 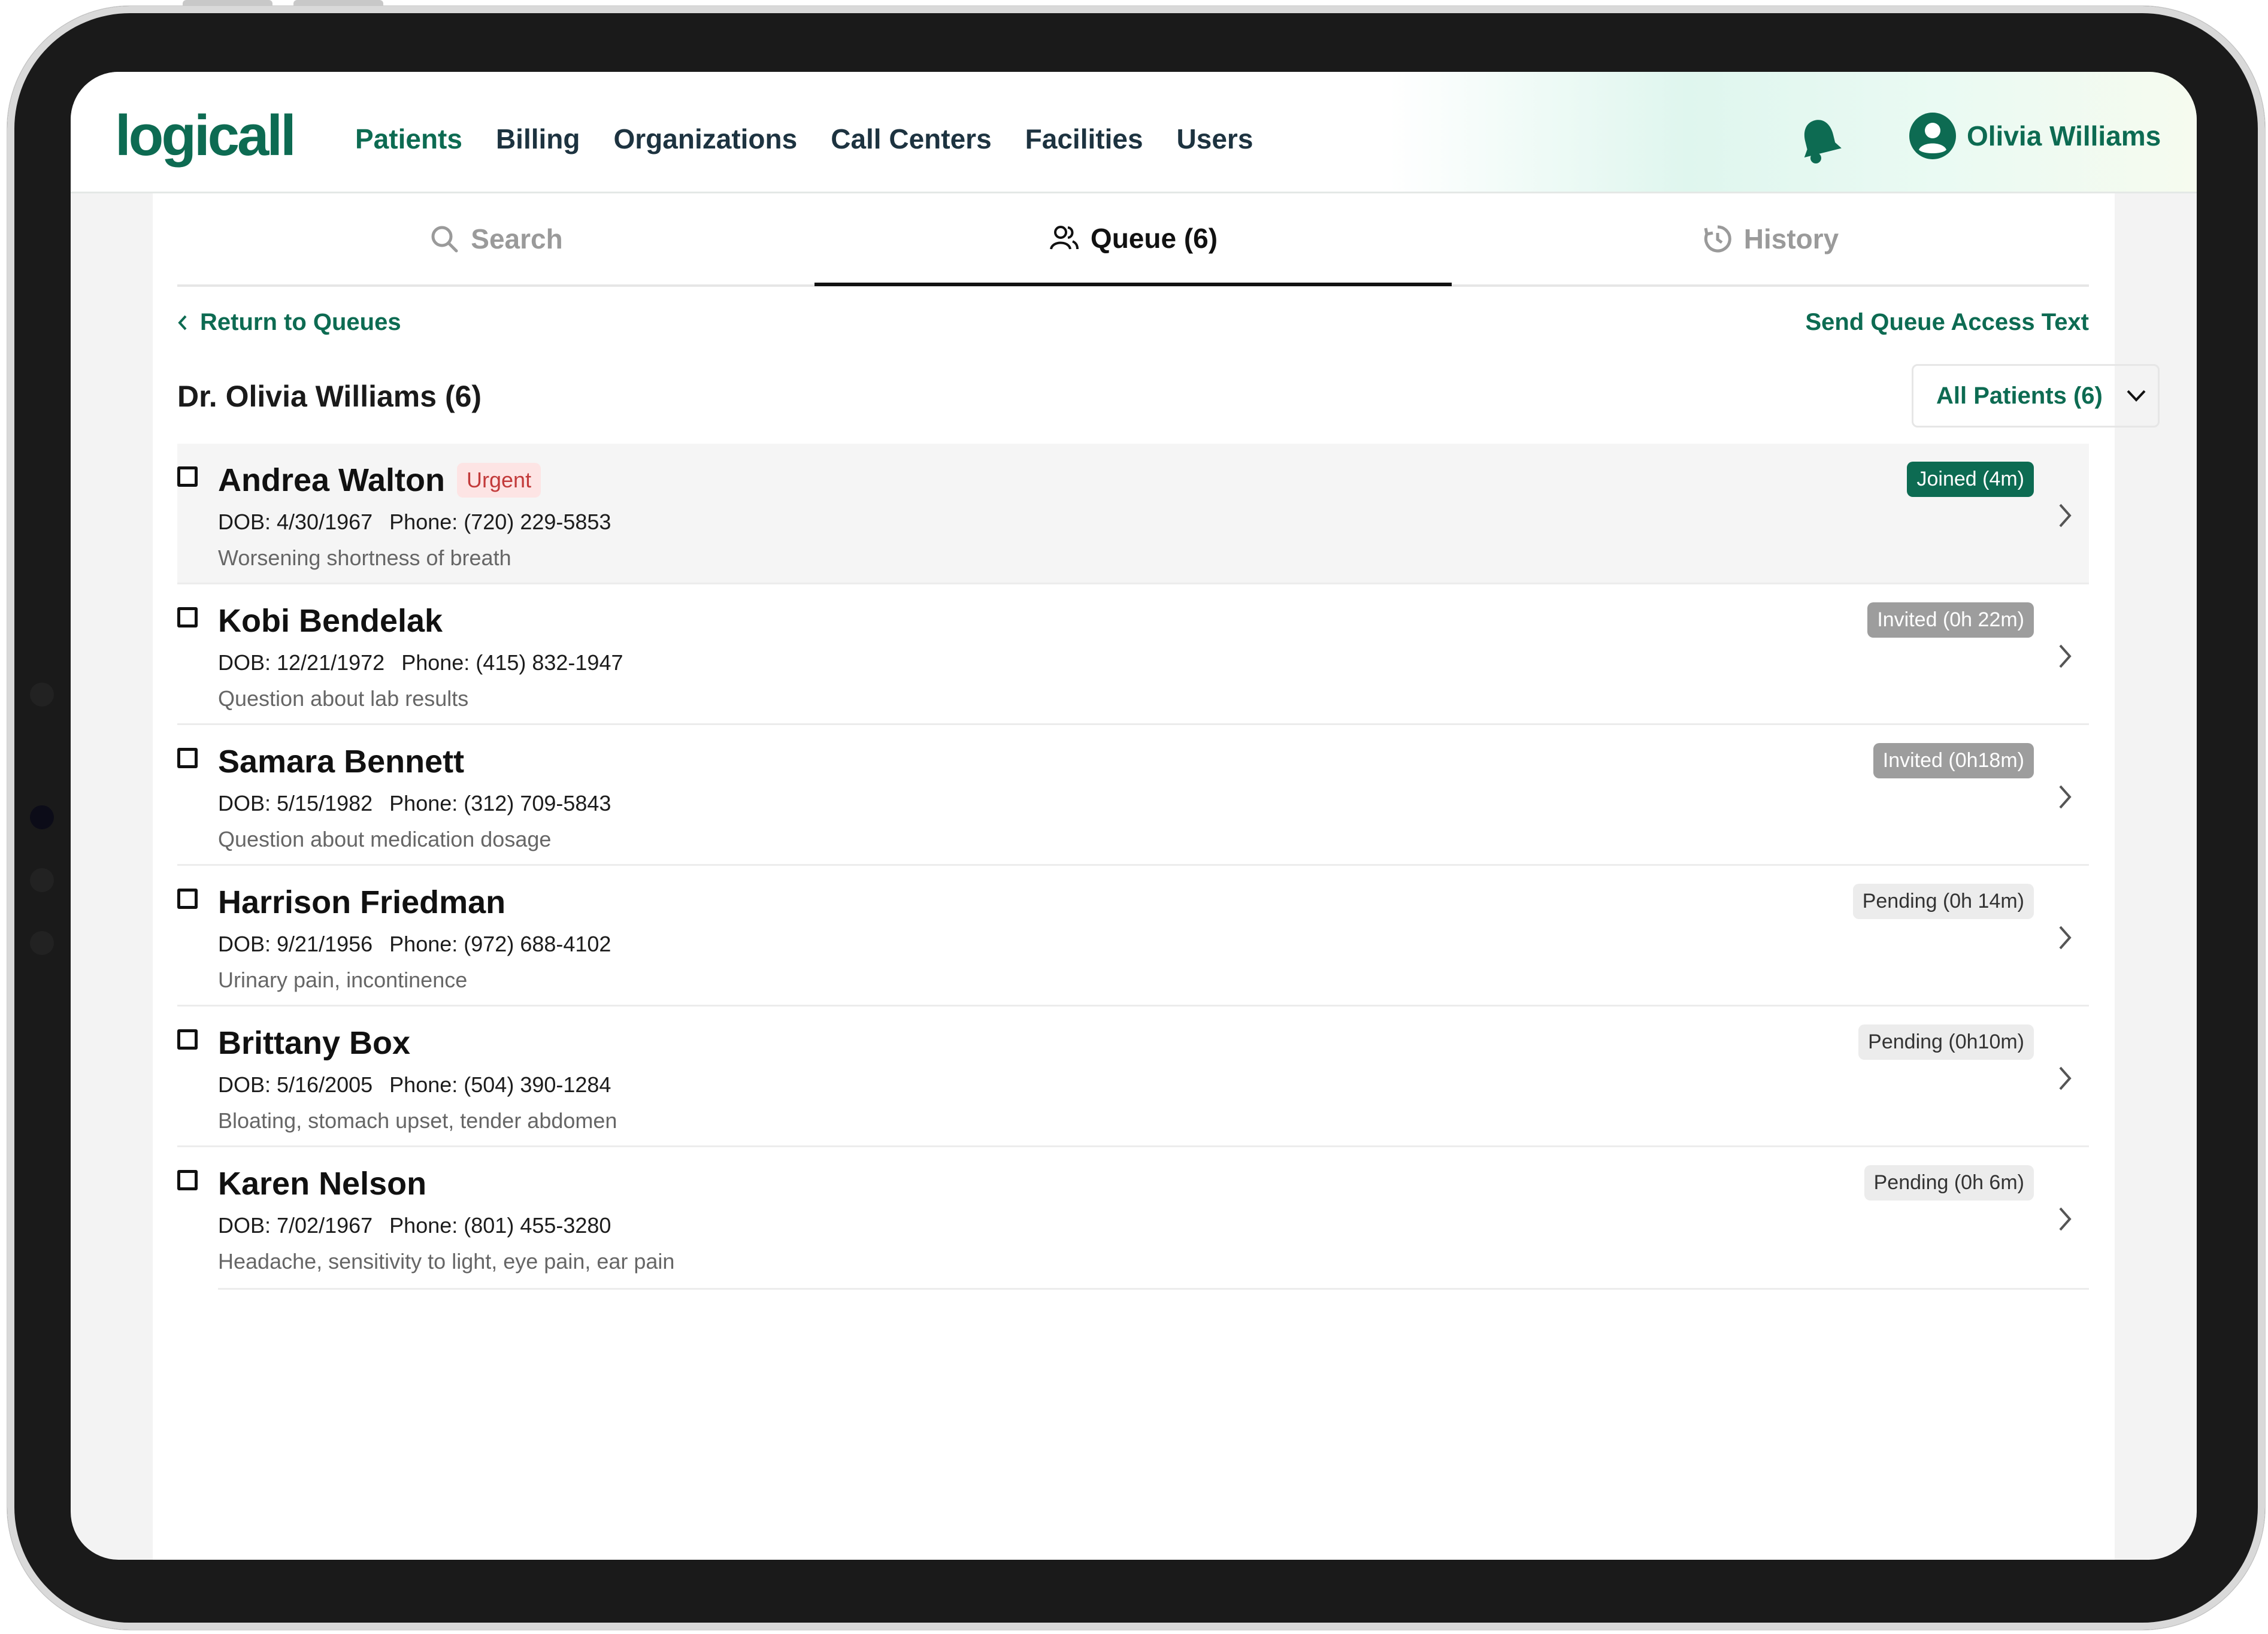 I want to click on patient-phone: Phone: (801) 455-3280, so click(x=500, y=1225).